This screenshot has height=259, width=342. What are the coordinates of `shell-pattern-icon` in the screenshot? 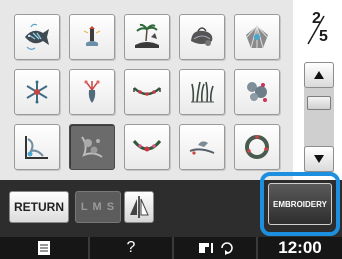 It's located at (202, 36).